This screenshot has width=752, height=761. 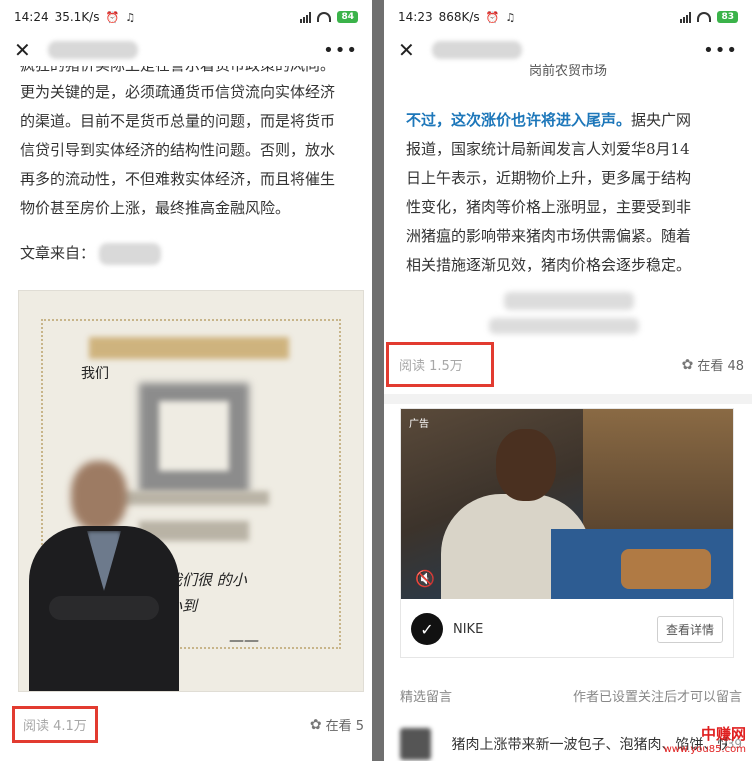 I want to click on ad-card: 广告 🔇 ✓ NIKE 查看详情, so click(x=567, y=533).